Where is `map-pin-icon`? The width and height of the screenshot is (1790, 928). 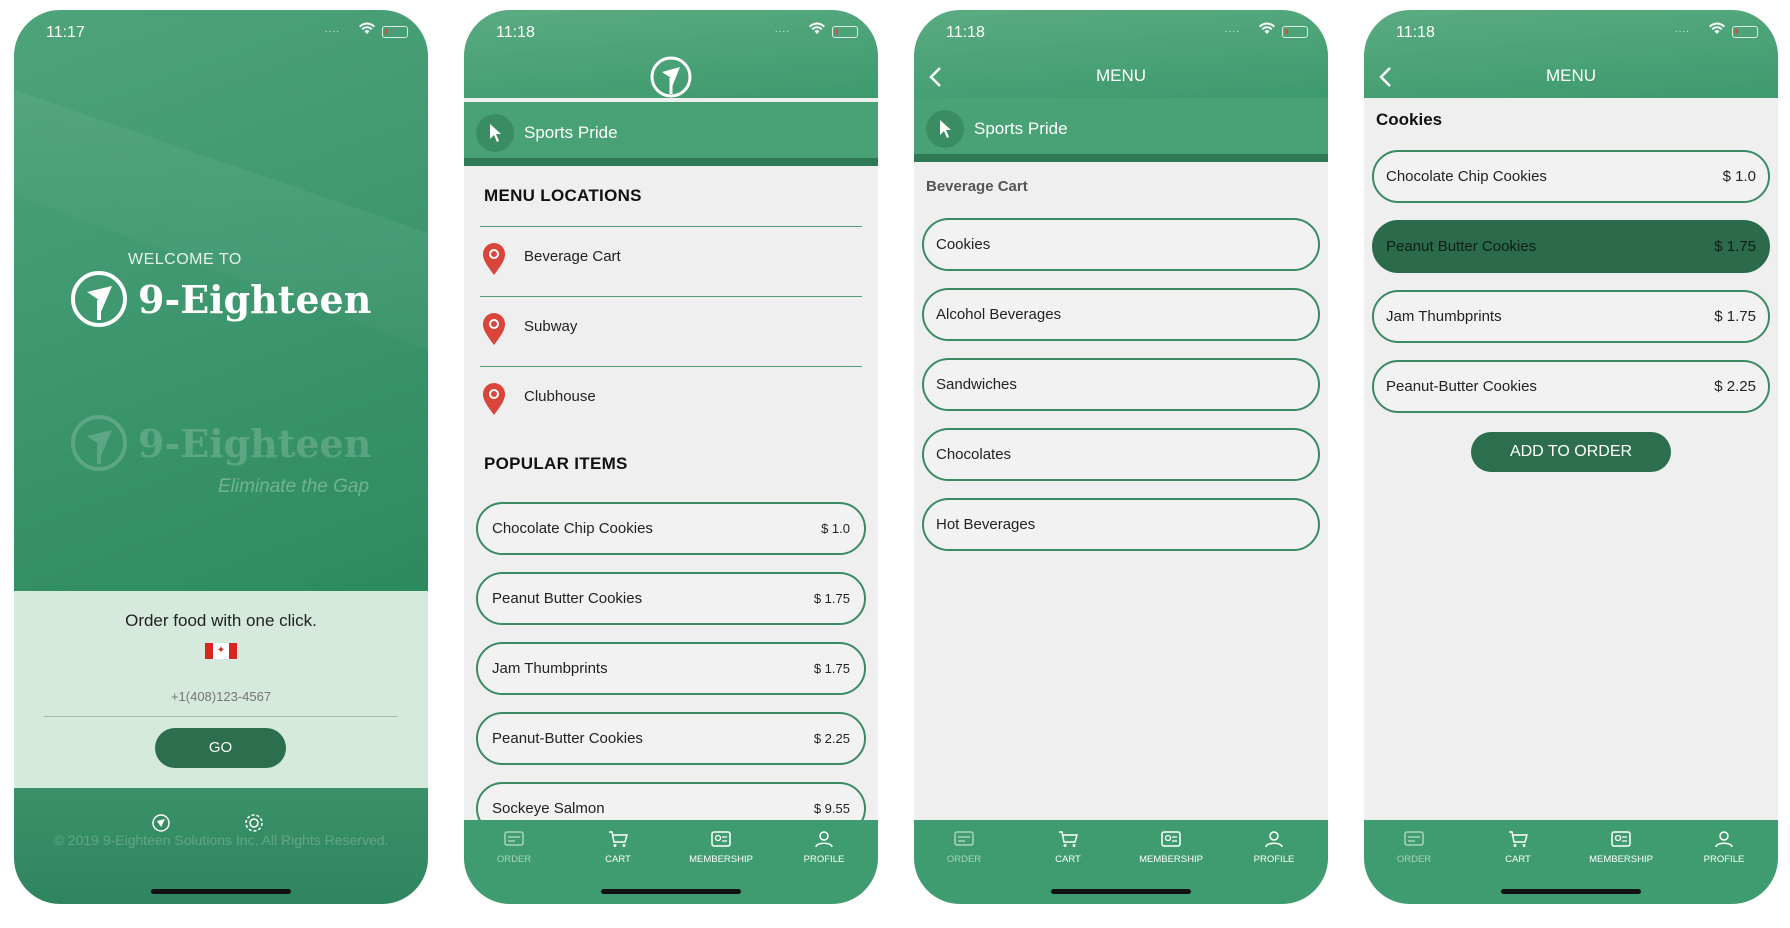 map-pin-icon is located at coordinates (494, 259).